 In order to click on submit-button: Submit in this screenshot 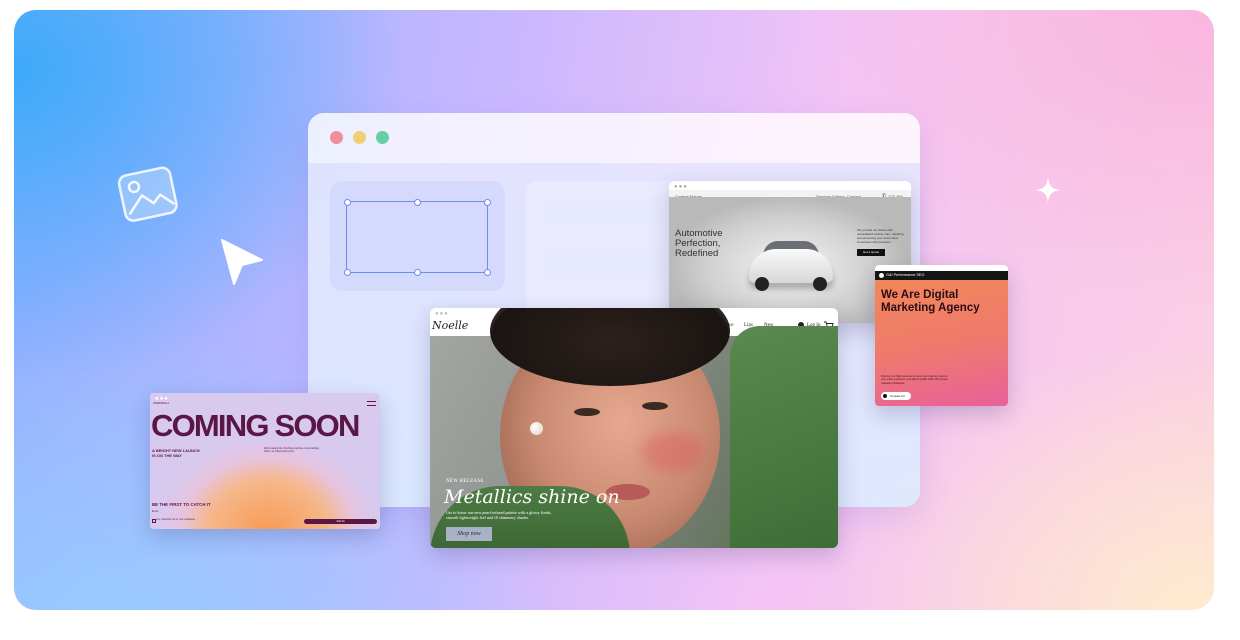, I will do `click(340, 521)`.